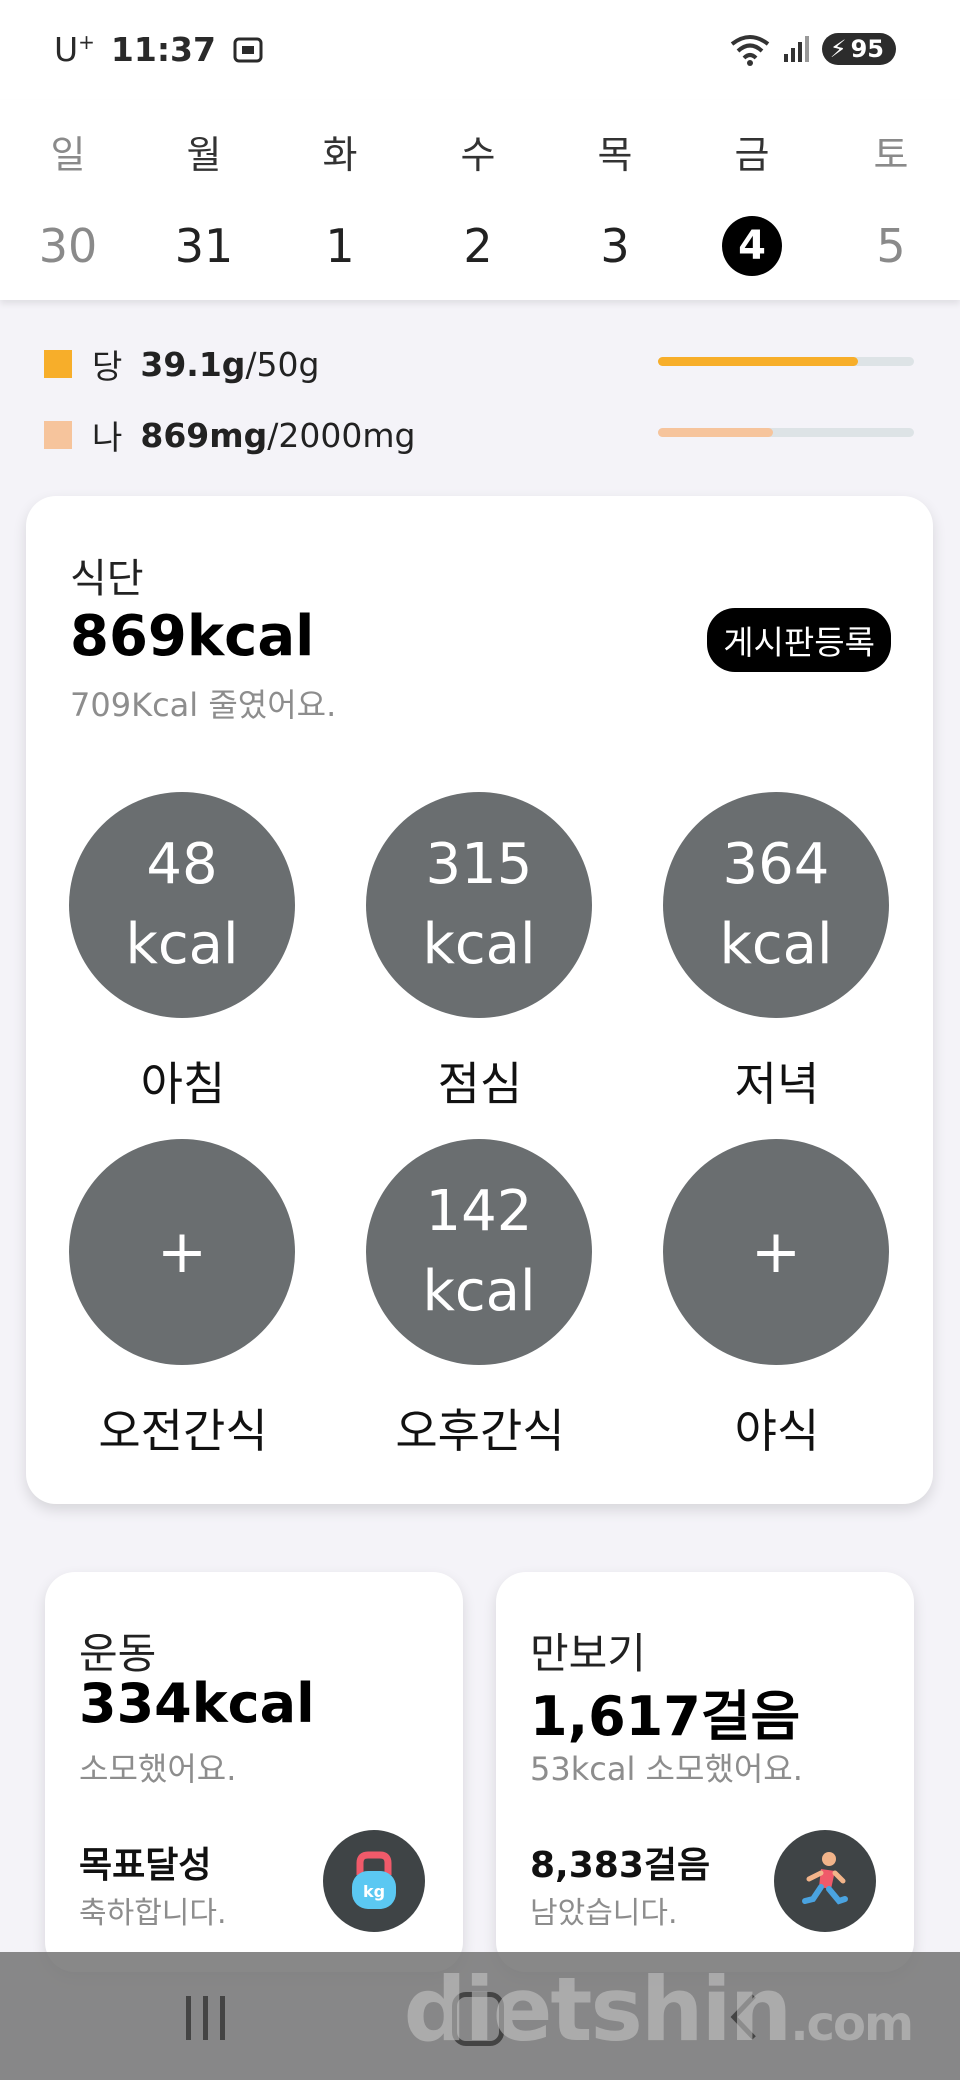 This screenshot has width=960, height=2080. What do you see at coordinates (776, 905) in the screenshot?
I see `meal-circle: 364 kcal` at bounding box center [776, 905].